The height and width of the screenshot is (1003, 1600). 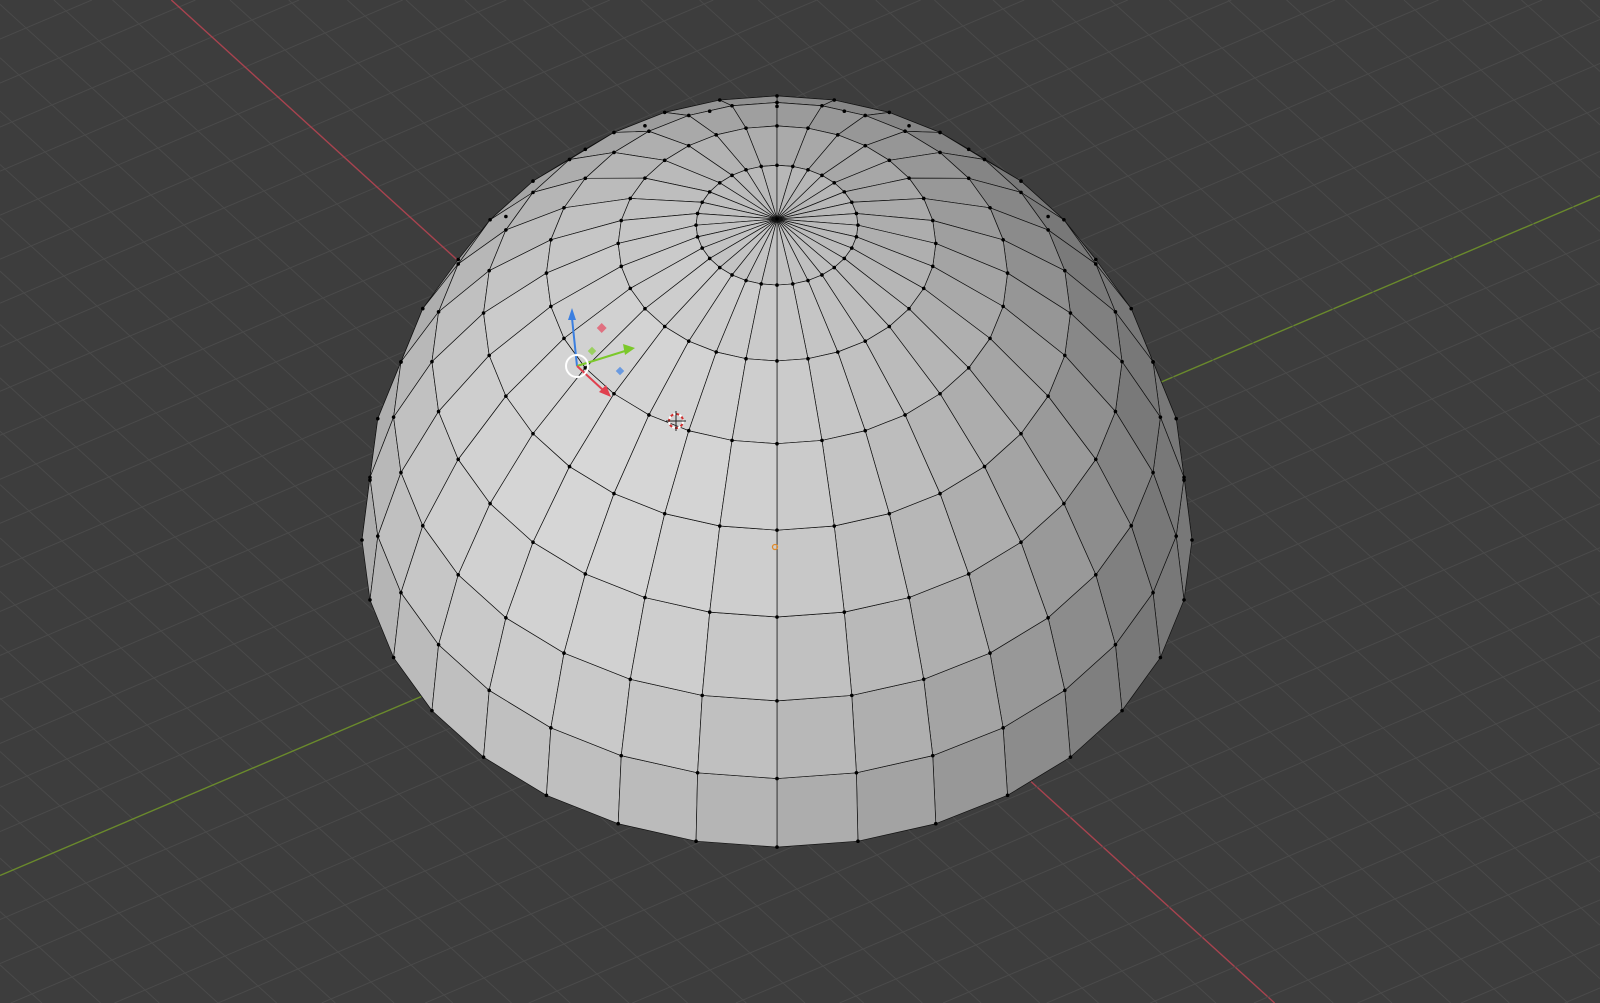 I want to click on mesh-face, so click(x=810, y=571).